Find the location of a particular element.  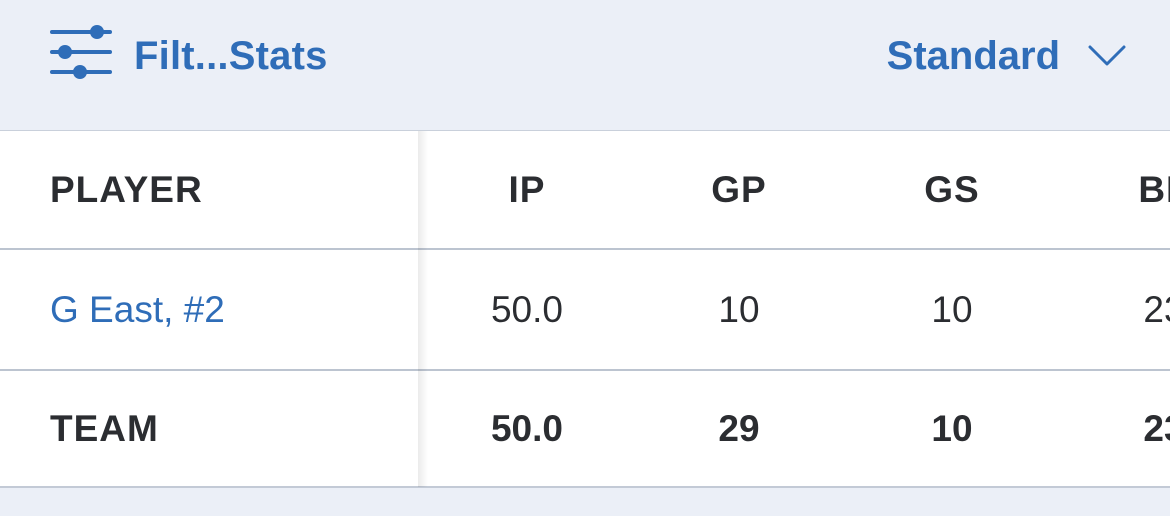

team-label: TEAM is located at coordinates (104, 428).